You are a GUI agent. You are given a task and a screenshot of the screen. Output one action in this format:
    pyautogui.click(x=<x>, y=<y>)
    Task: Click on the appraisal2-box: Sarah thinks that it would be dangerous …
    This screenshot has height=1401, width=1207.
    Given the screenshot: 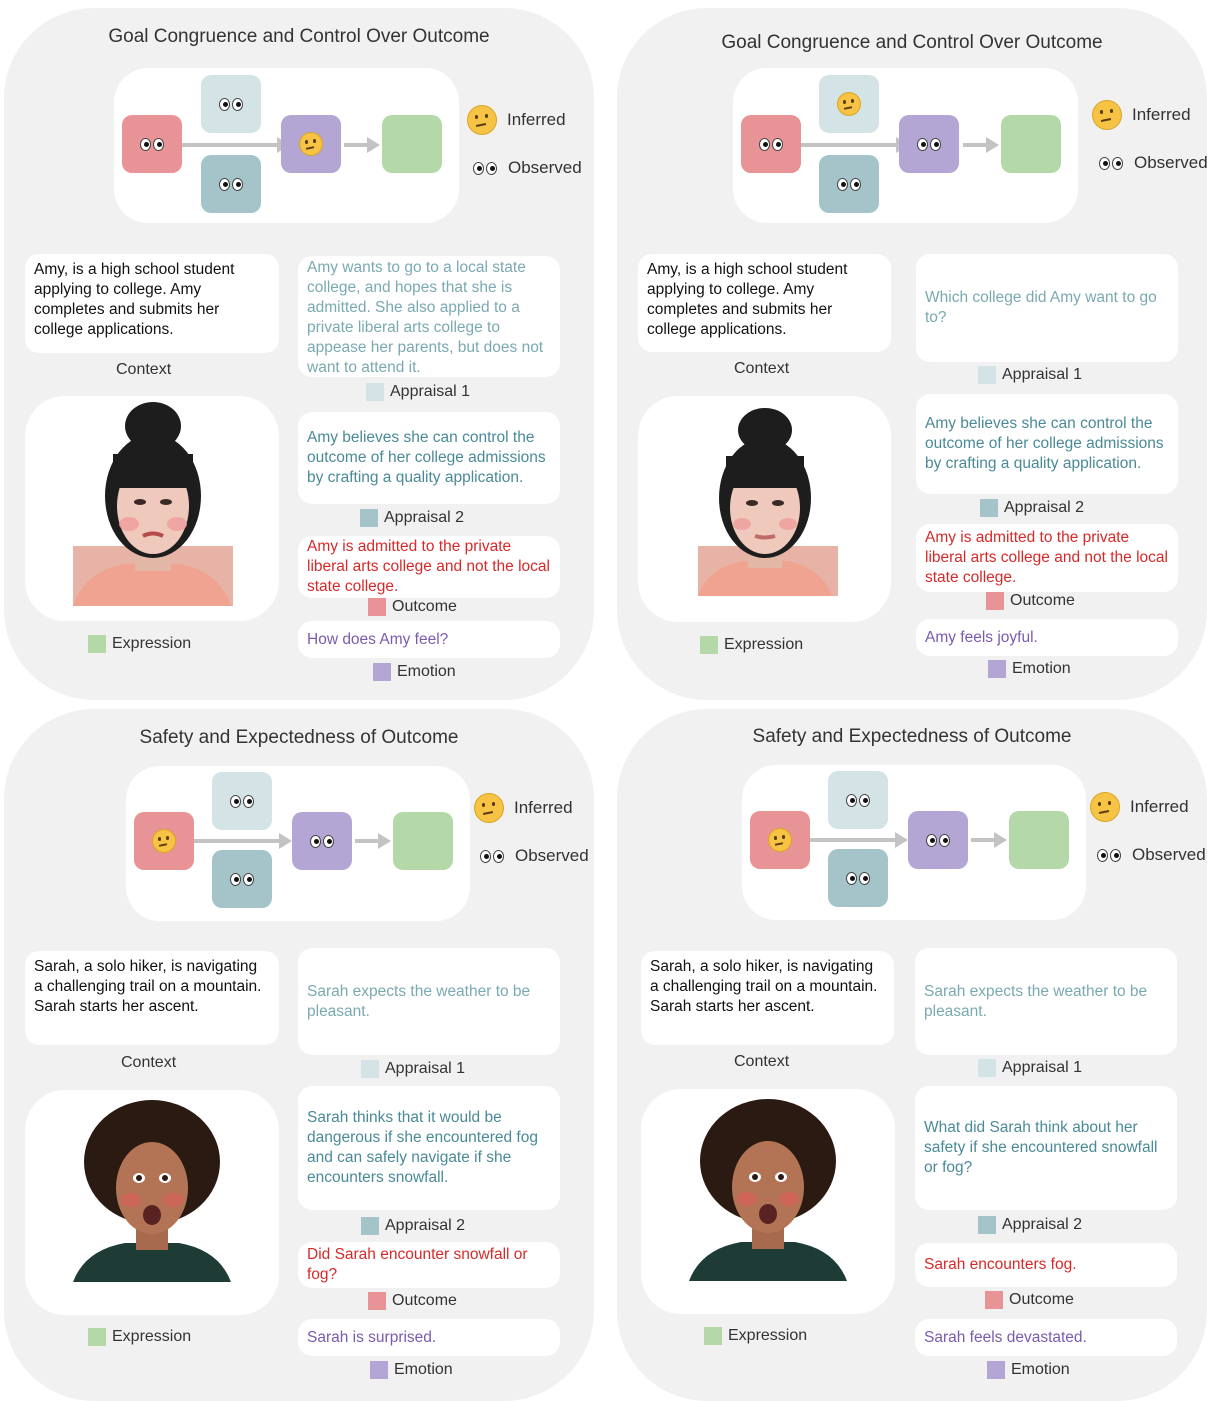 What is the action you would take?
    pyautogui.click(x=429, y=1148)
    